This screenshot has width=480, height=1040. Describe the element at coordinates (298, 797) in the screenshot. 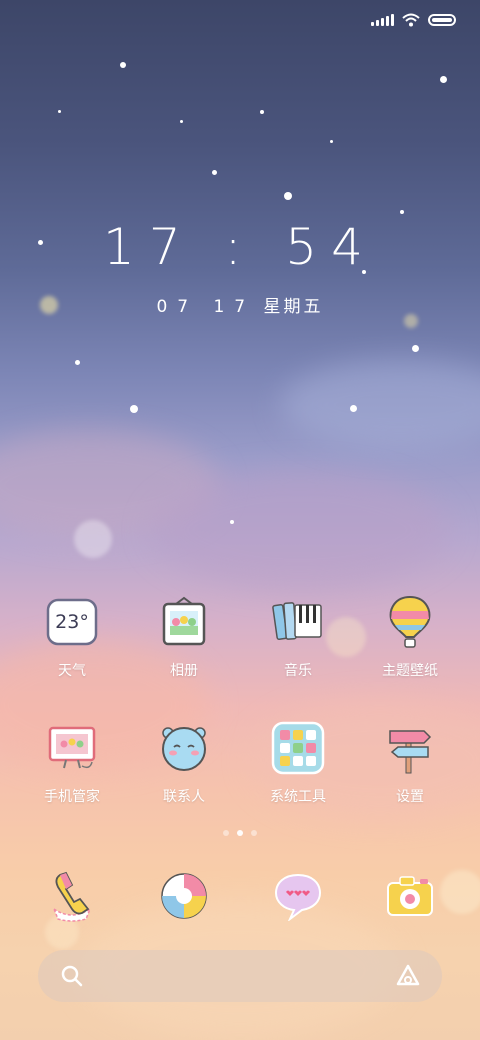

I see `app-label: 系统工具` at that location.